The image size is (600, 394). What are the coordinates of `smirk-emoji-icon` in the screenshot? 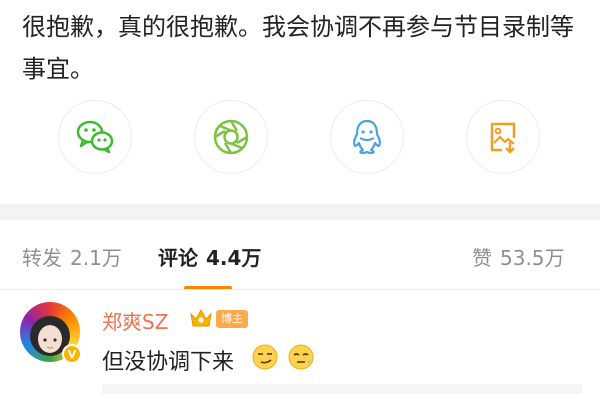 It's located at (265, 357).